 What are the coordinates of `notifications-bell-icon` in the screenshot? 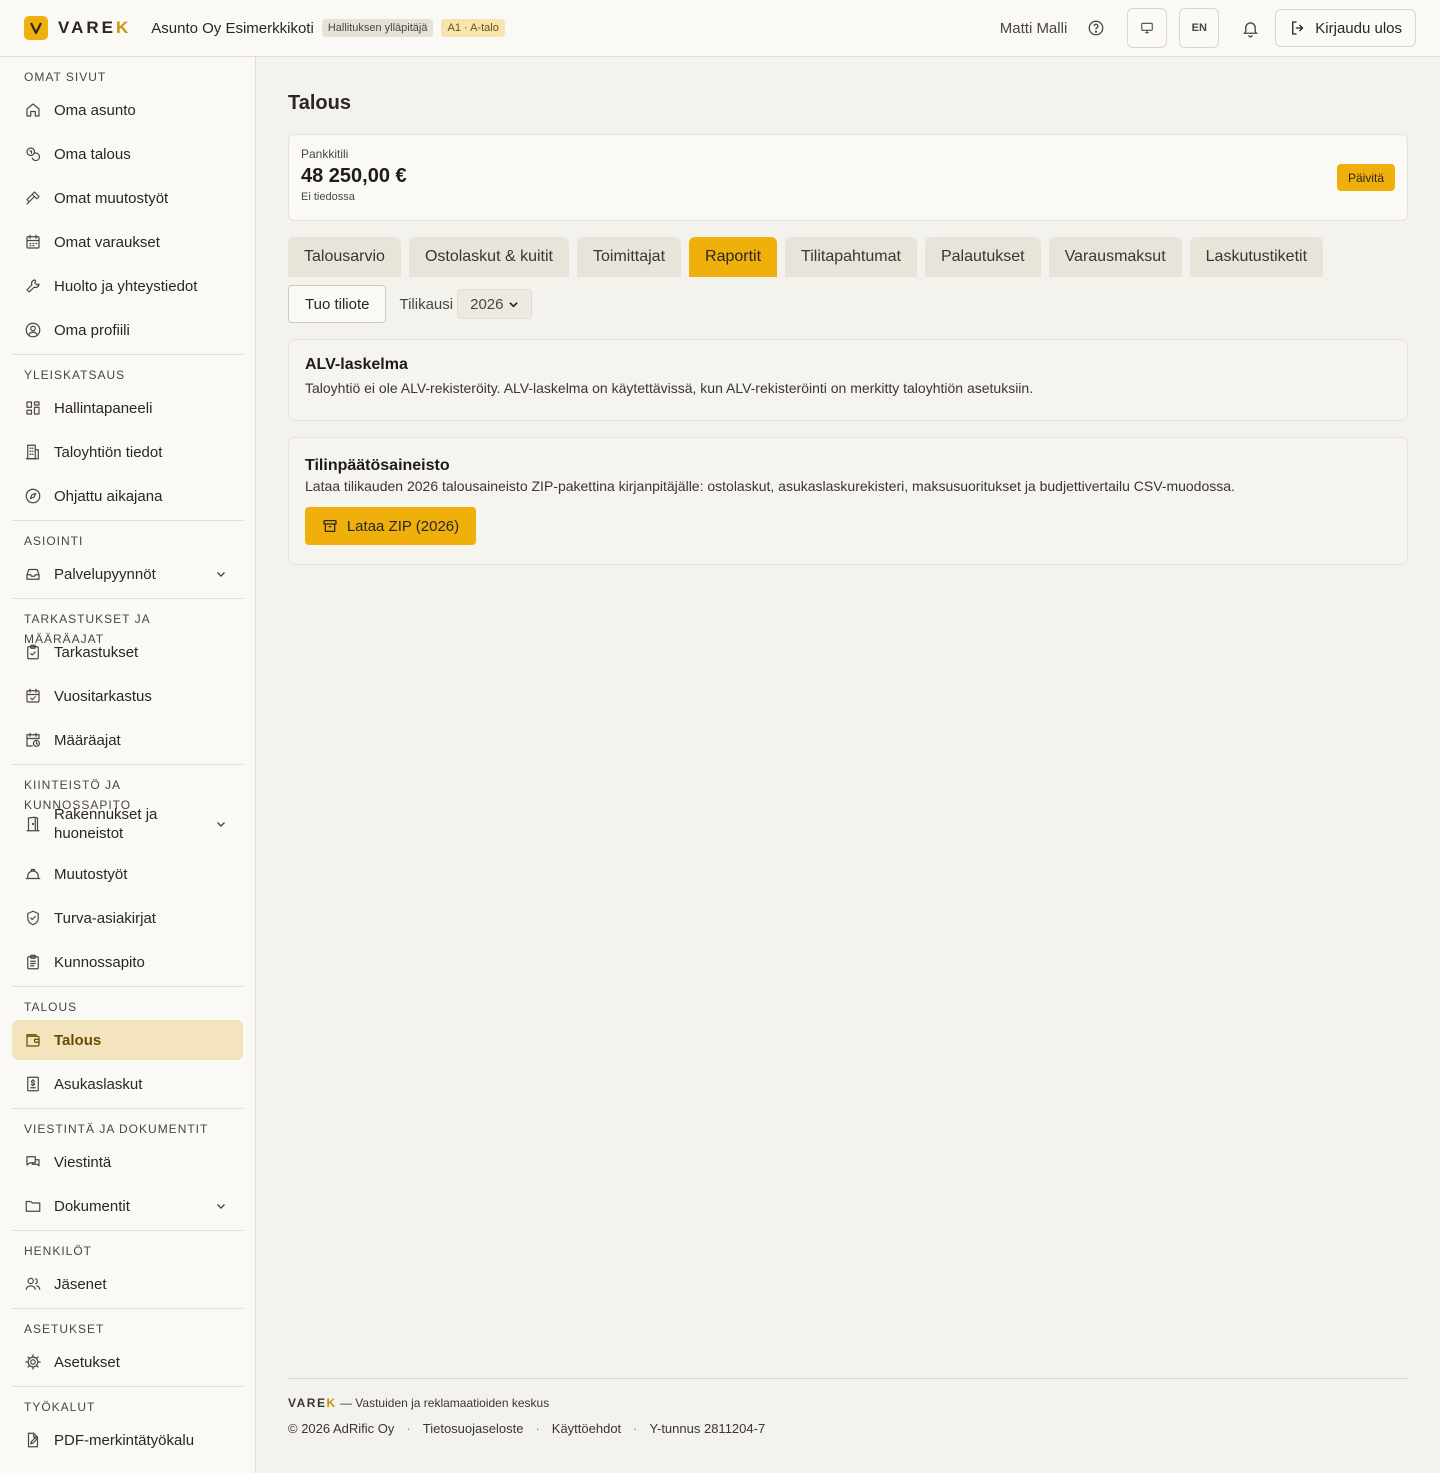 It's located at (1250, 28).